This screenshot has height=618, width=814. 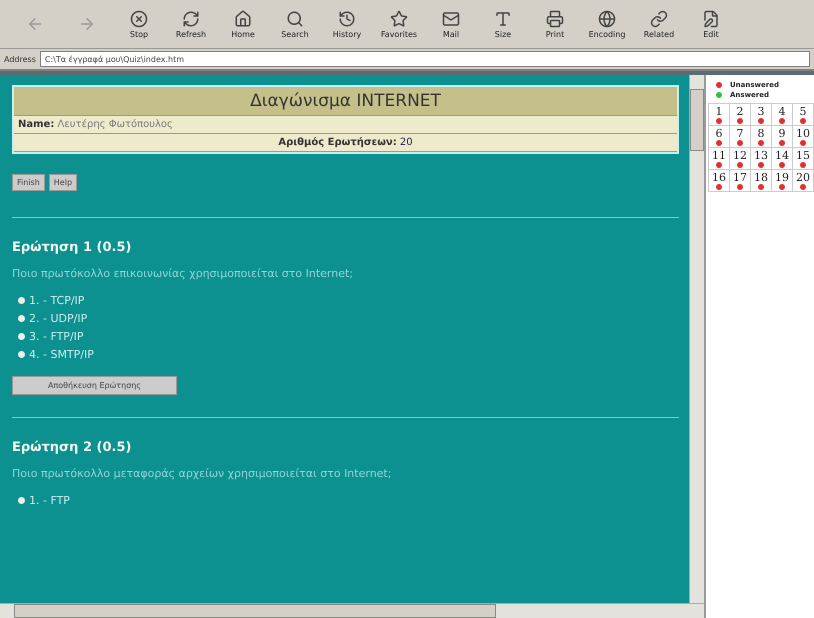 I want to click on question-cell: 19, so click(x=782, y=180).